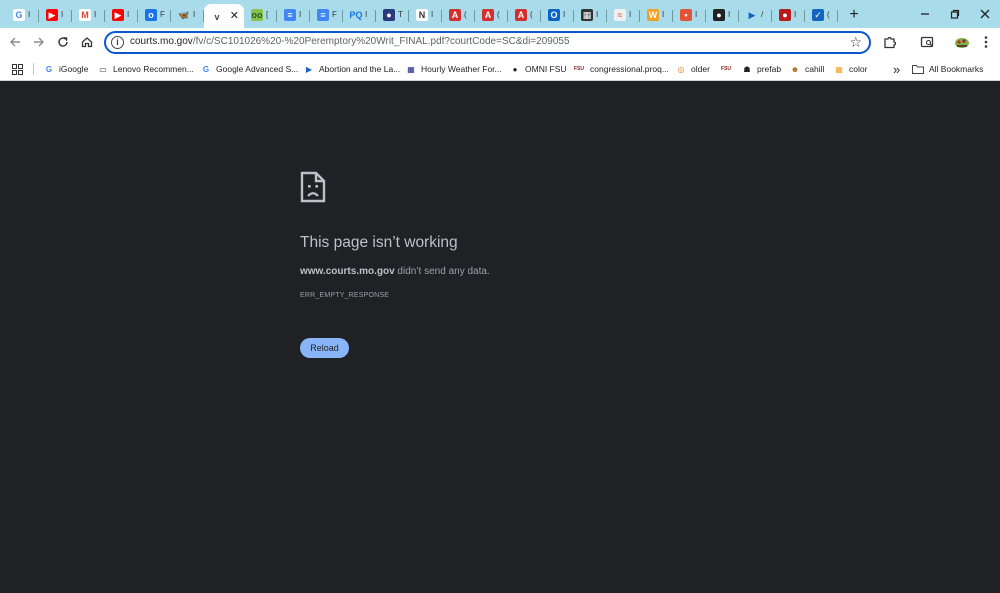 The image size is (1000, 593). What do you see at coordinates (985, 14) in the screenshot?
I see `close-window-button` at bounding box center [985, 14].